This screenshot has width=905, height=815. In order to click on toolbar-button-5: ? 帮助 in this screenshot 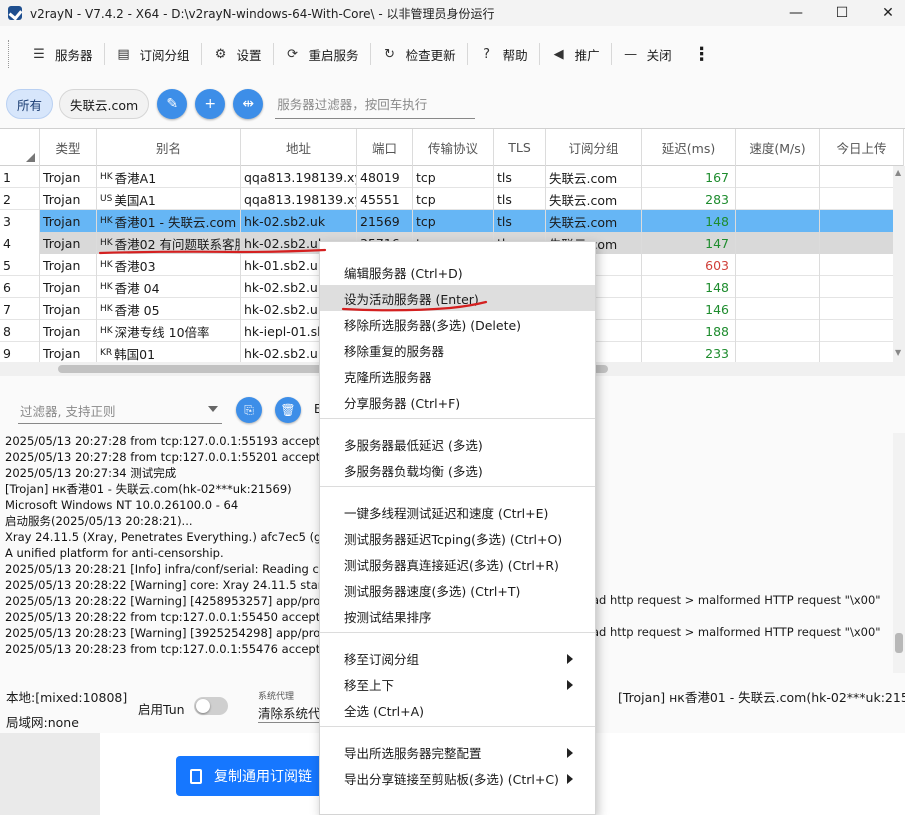, I will do `click(503, 54)`.